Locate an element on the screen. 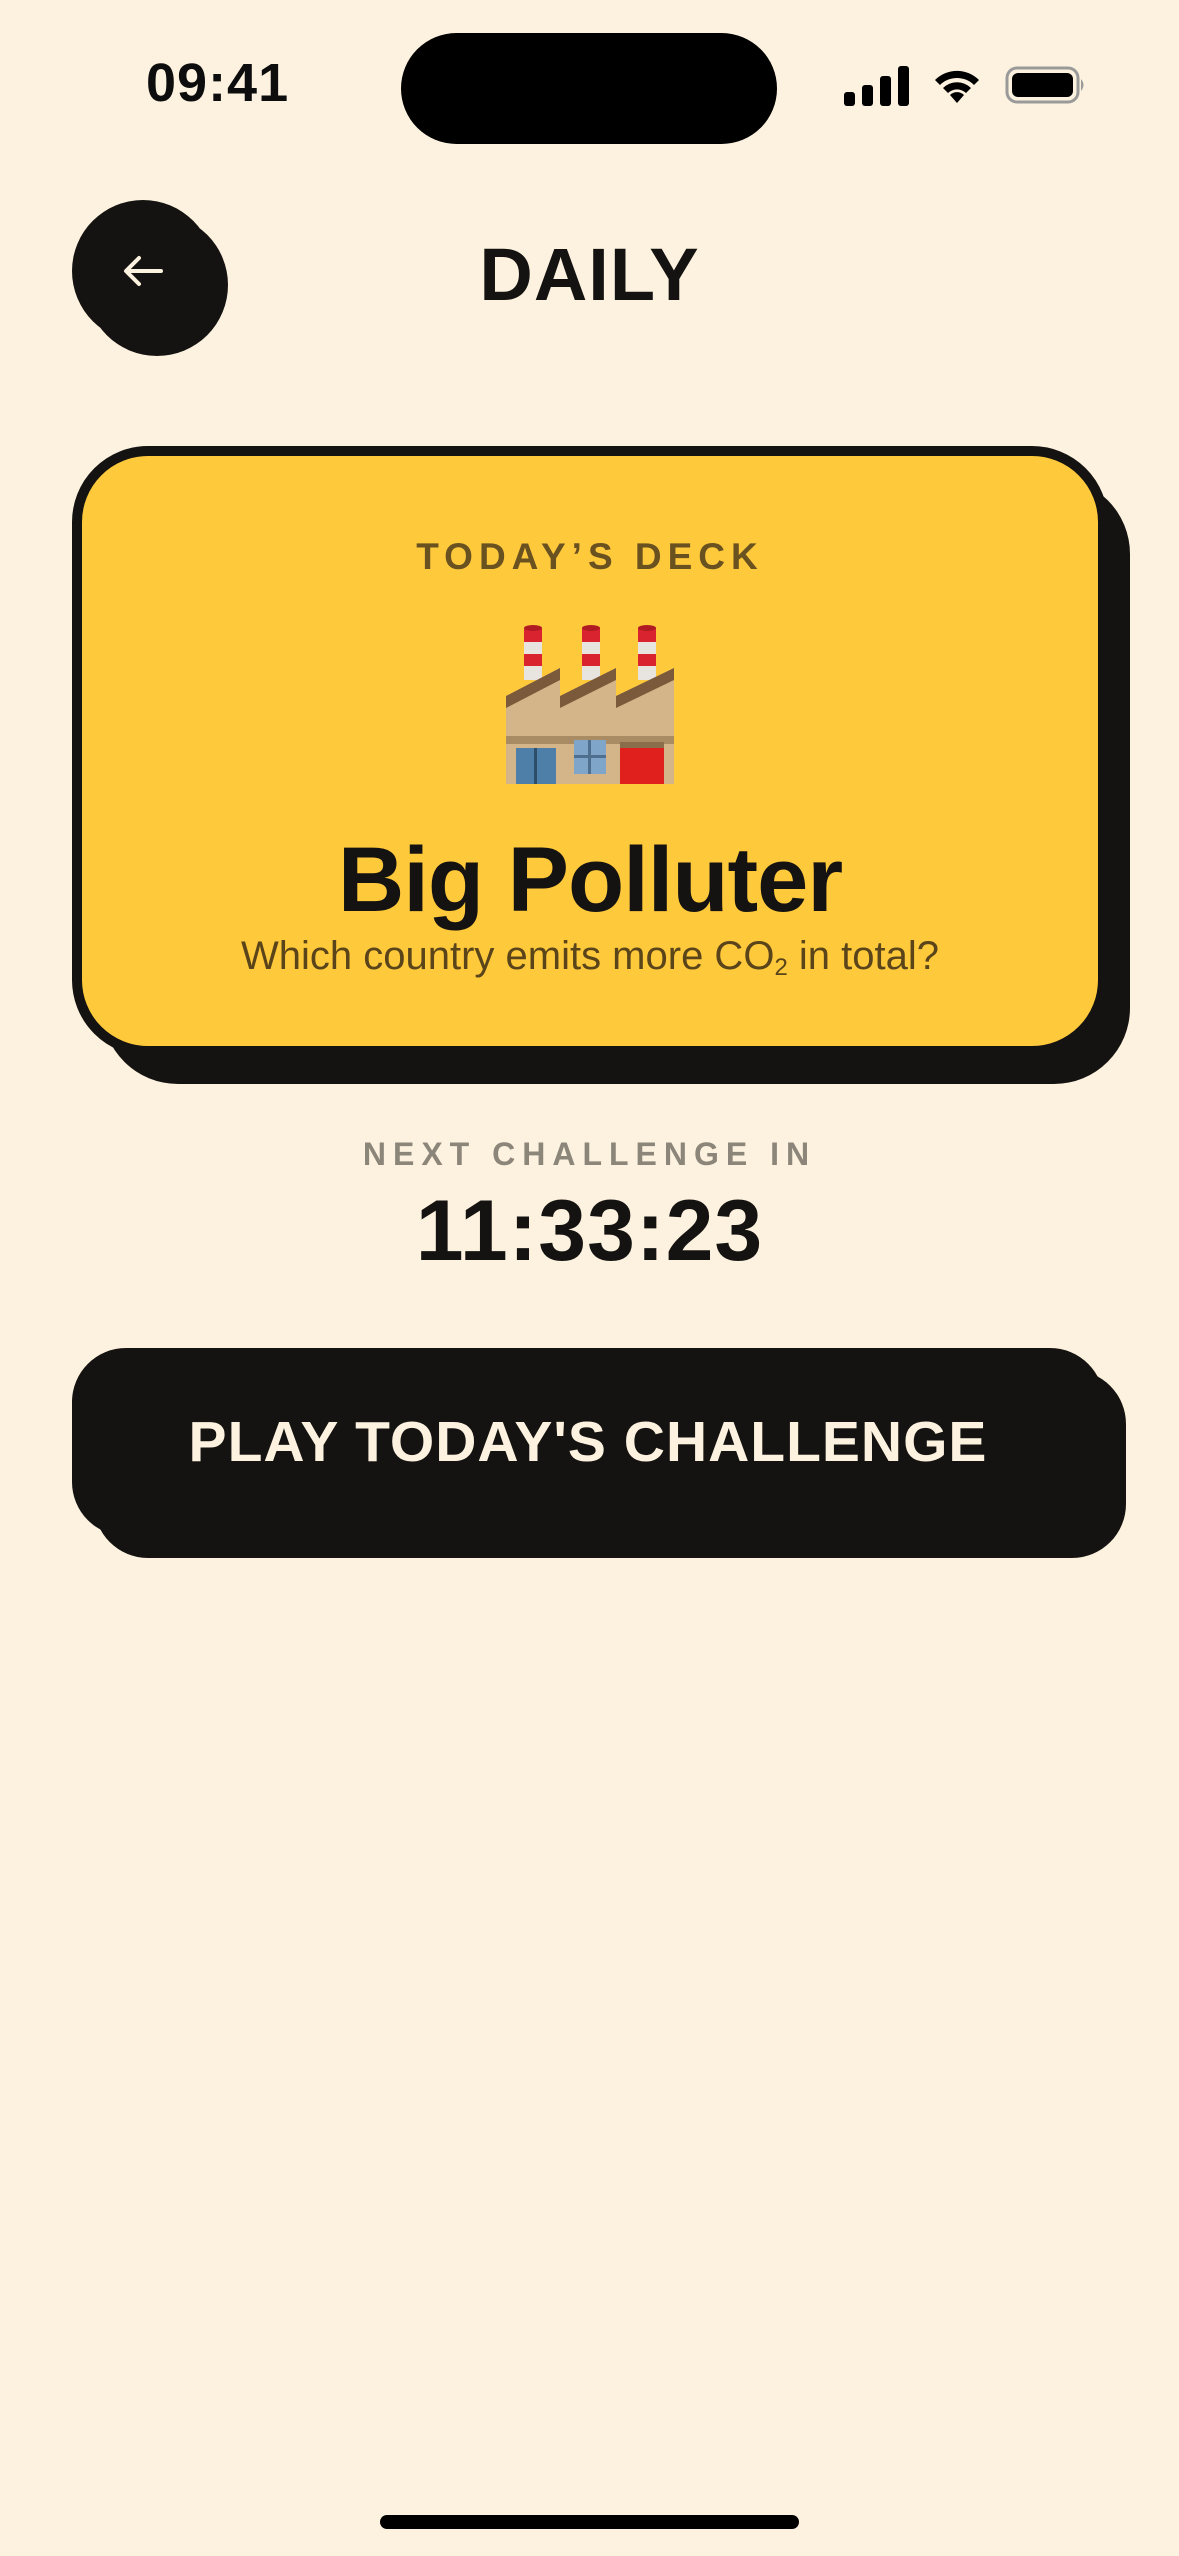  deck-question-after: in total? is located at coordinates (863, 956).